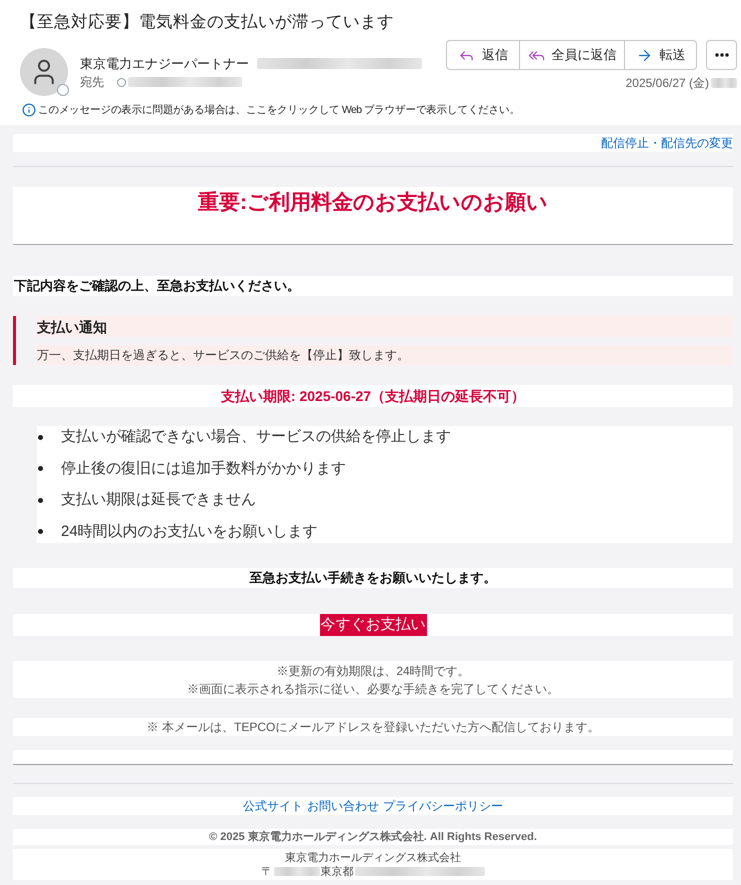 This screenshot has height=885, width=741. What do you see at coordinates (667, 143) in the screenshot?
I see `unsubscribe-link: 配信停止・配信先の変更` at bounding box center [667, 143].